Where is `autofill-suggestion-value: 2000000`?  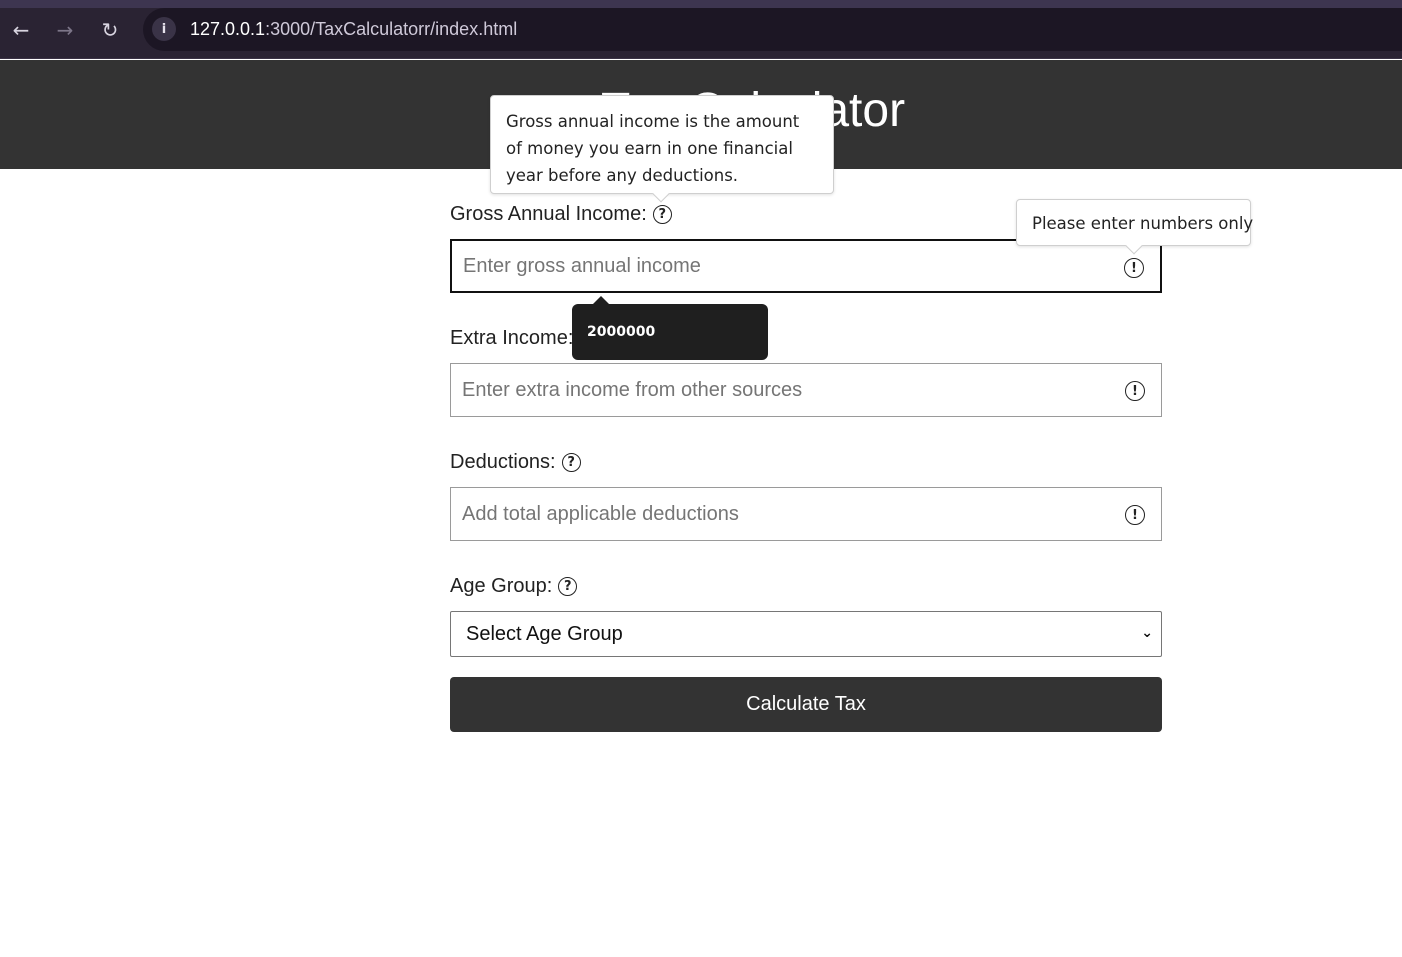 autofill-suggestion-value: 2000000 is located at coordinates (621, 332).